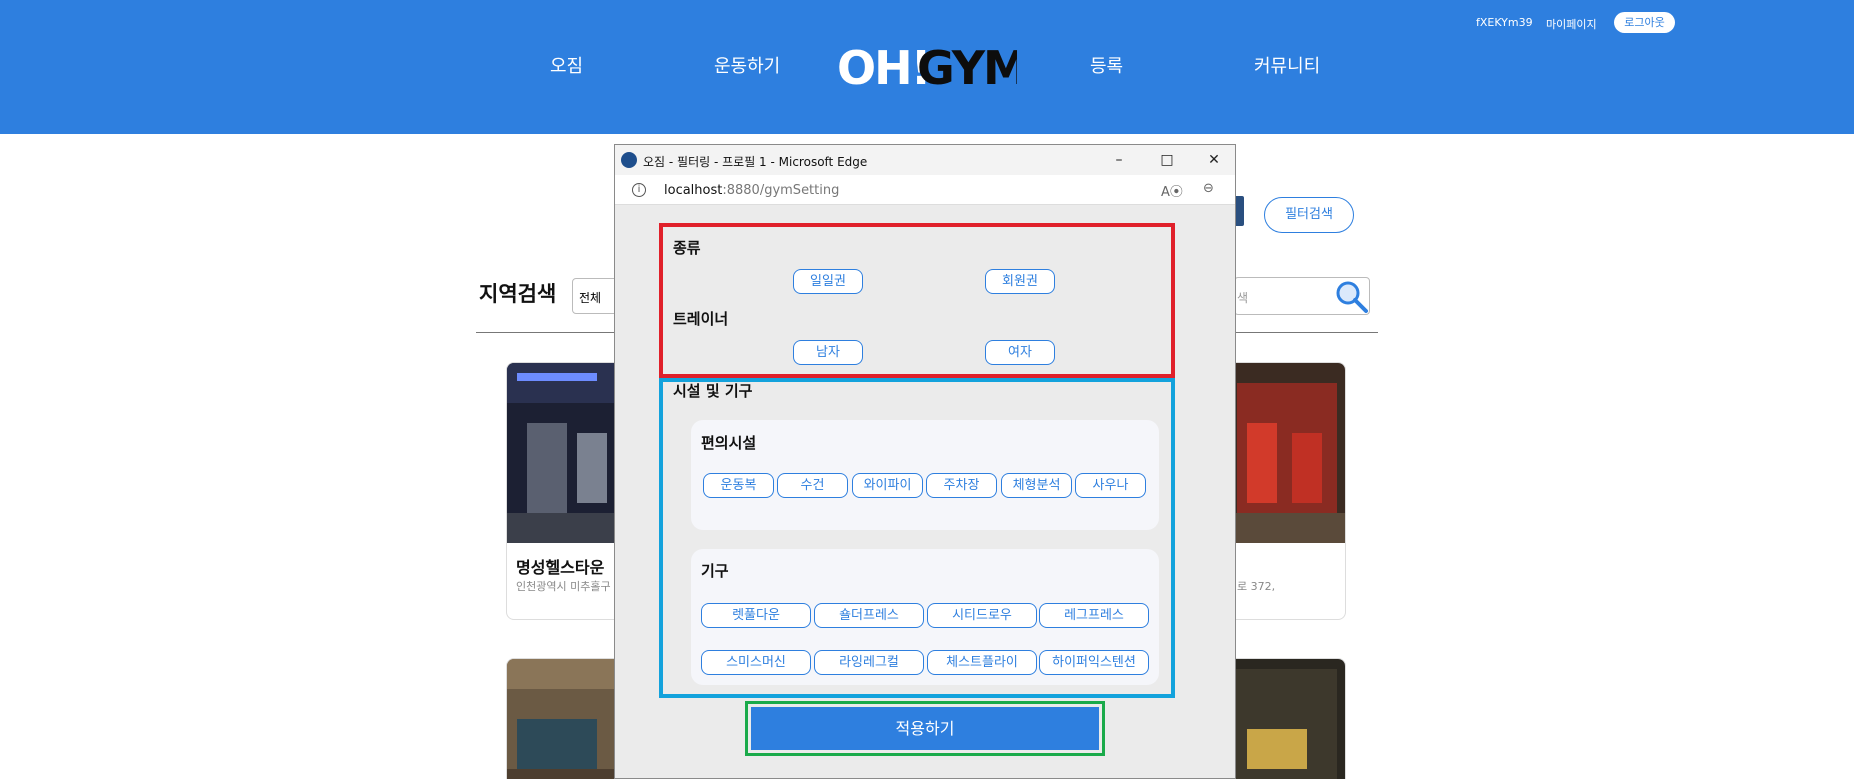 The image size is (1854, 779). I want to click on convenience-option: 주차장, so click(961, 485).